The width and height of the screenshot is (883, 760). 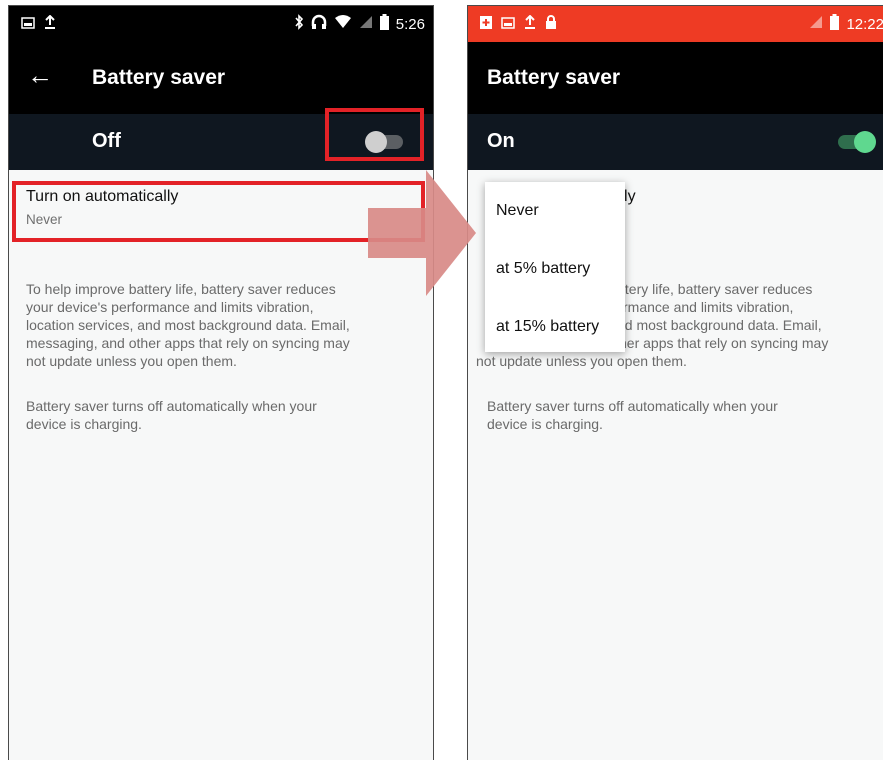 I want to click on battery-alert-icon, so click(x=486, y=24).